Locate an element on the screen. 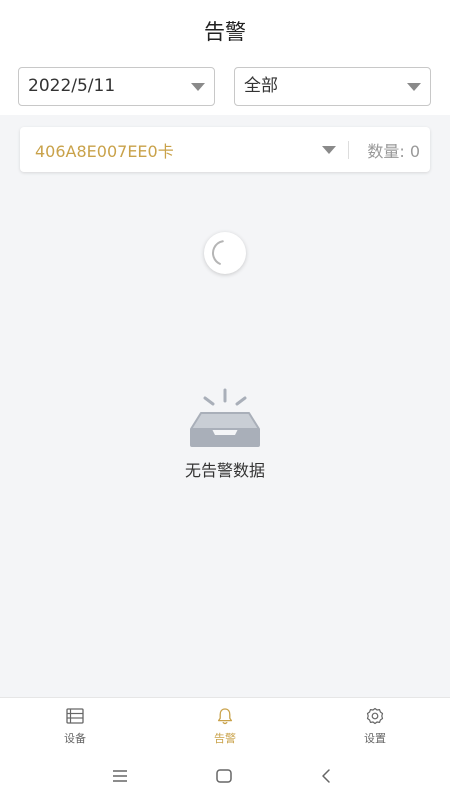 The width and height of the screenshot is (450, 800). category-select-value: 全部 is located at coordinates (261, 86).